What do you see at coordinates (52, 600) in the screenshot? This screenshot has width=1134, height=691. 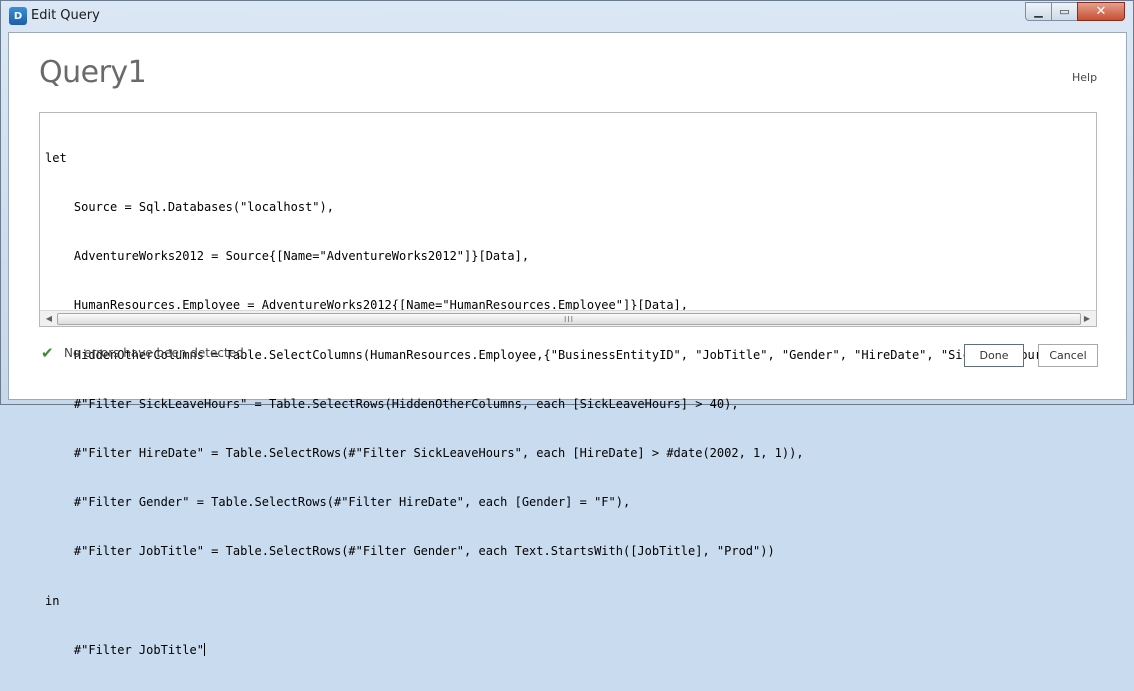 I see `code-line: in` at bounding box center [52, 600].